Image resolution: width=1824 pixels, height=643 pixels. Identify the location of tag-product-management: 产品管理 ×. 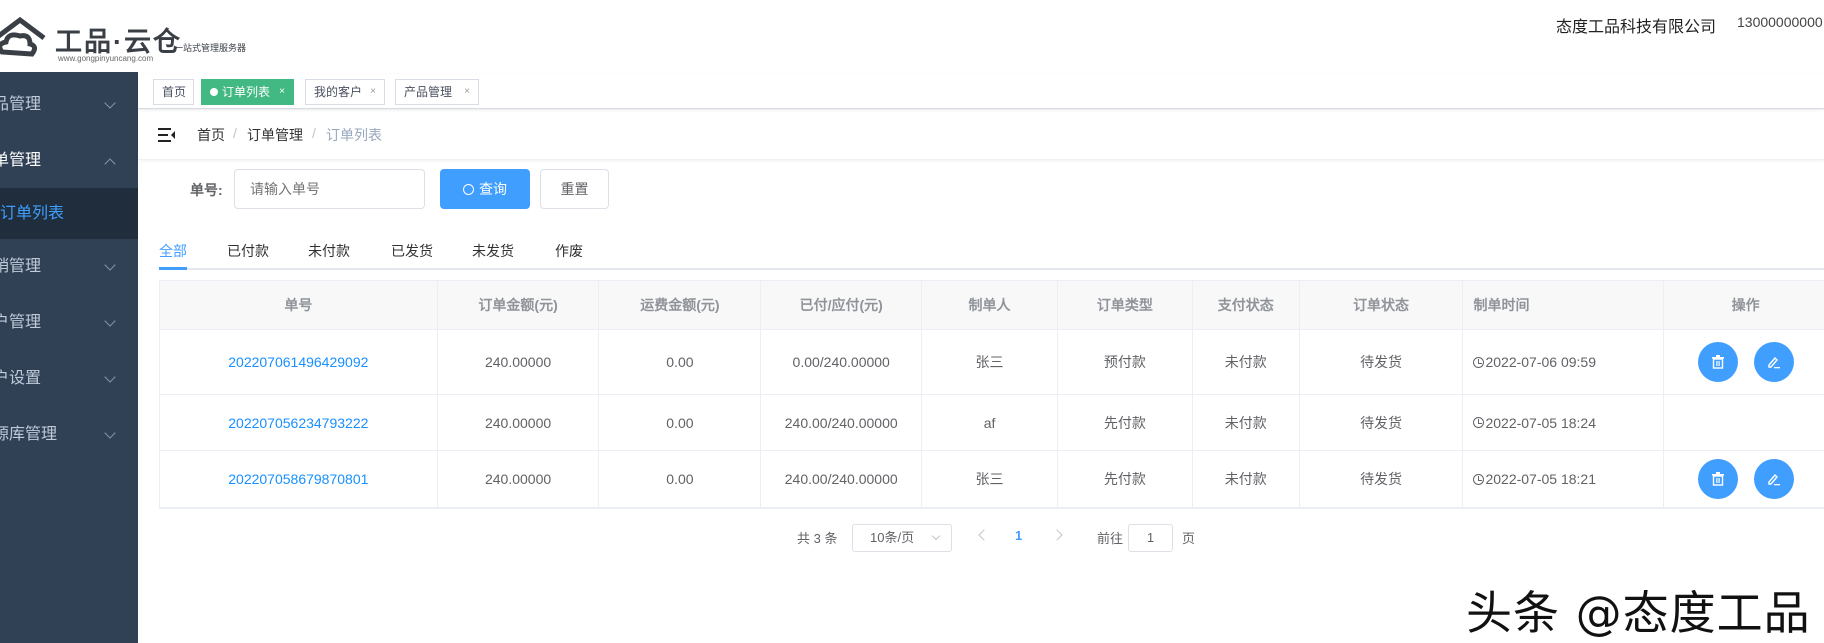
(437, 92).